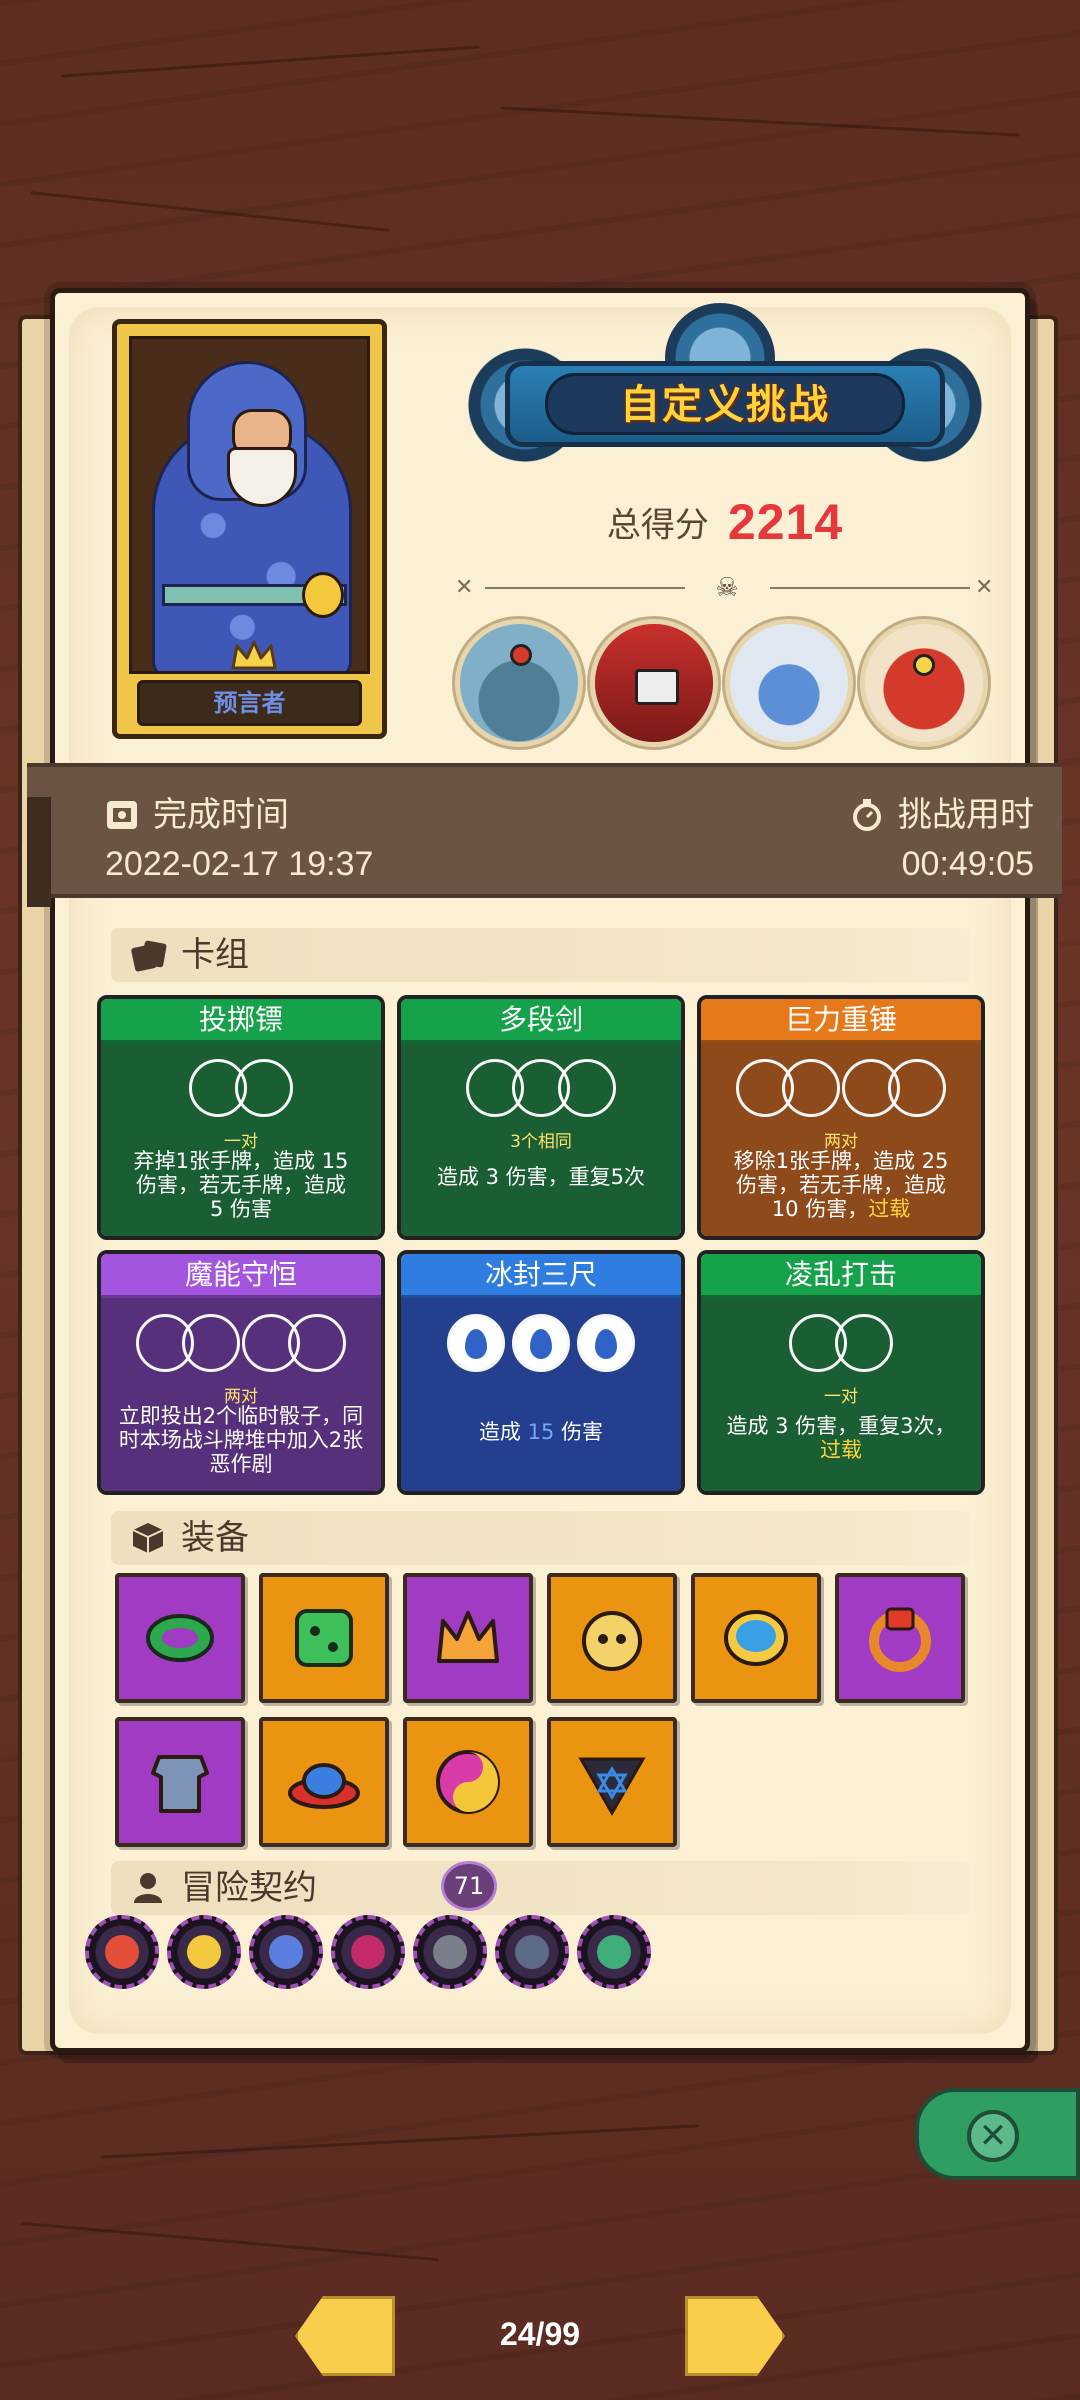  What do you see at coordinates (541, 1177) in the screenshot?
I see `card-description: 造成 3 伤害，重复5次` at bounding box center [541, 1177].